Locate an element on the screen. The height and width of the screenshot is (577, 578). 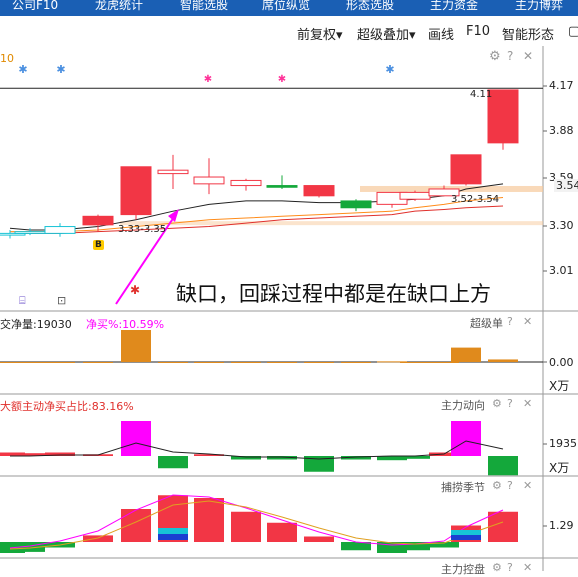
main-dir-ratio: 大额主动净买占比:83.16% is located at coordinates (67, 406).